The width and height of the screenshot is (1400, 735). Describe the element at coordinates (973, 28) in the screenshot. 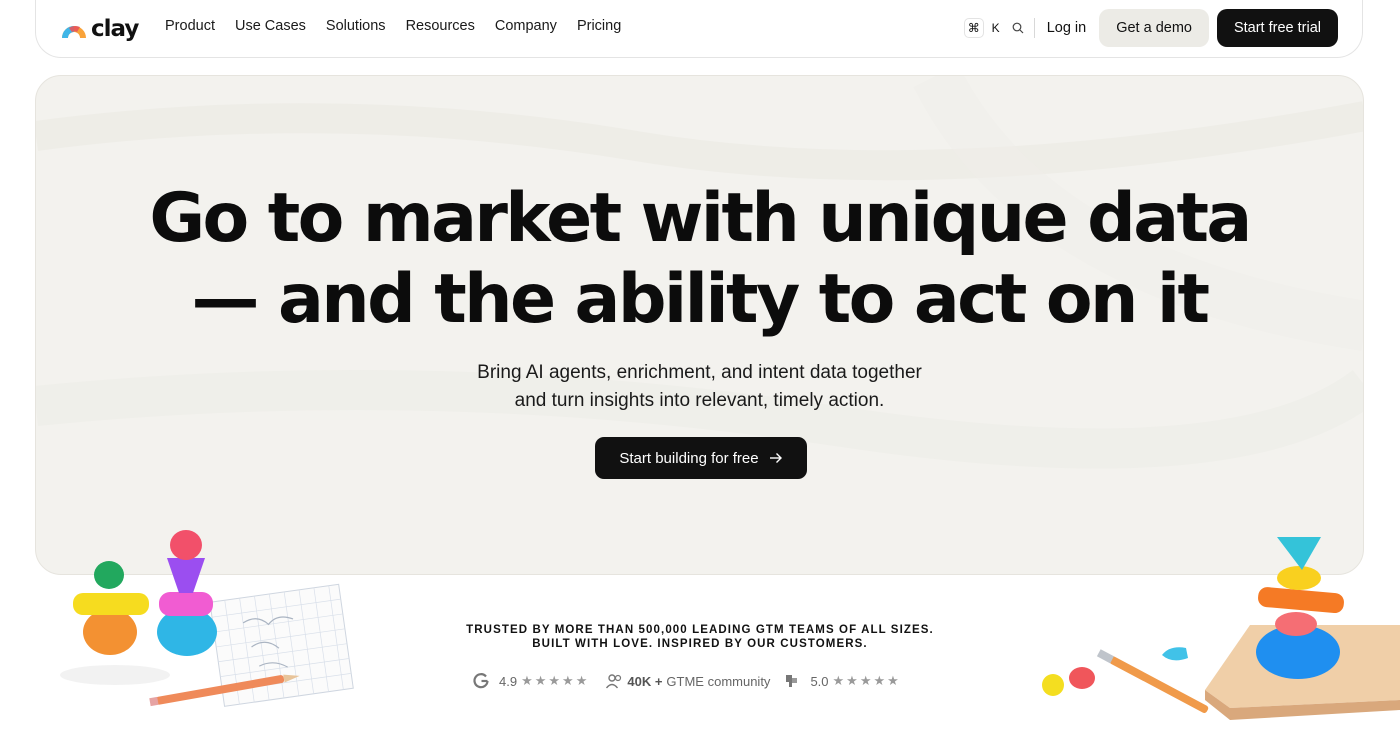

I see `command-key-icon: ⌘` at that location.